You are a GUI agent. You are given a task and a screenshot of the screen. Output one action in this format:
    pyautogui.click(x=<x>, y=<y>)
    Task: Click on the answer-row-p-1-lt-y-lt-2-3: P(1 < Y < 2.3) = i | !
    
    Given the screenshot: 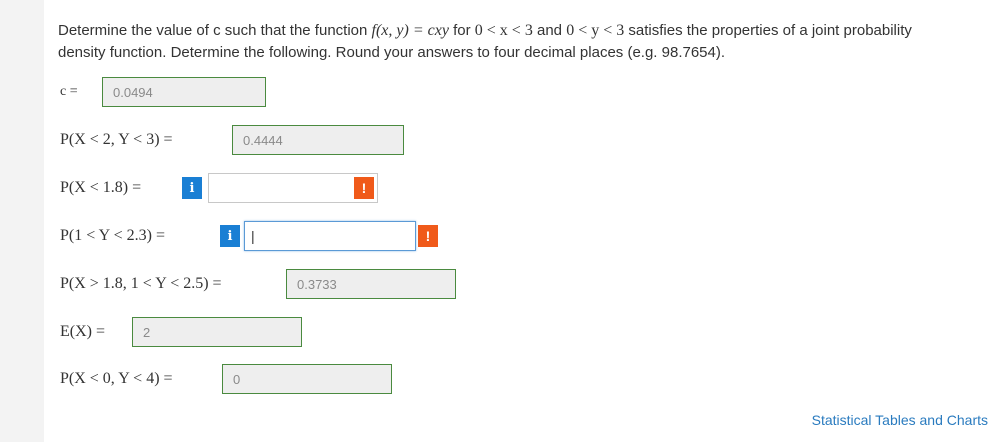 What is the action you would take?
    pyautogui.click(x=249, y=236)
    